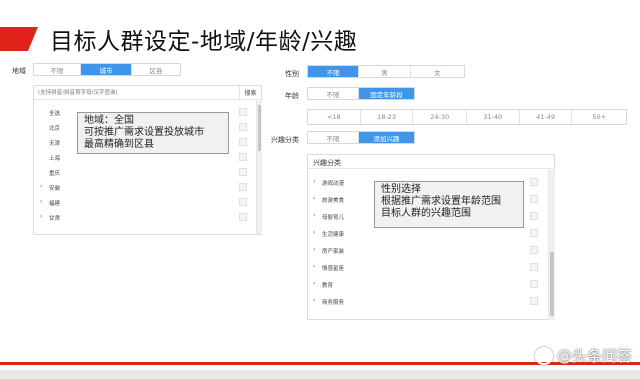 Image resolution: width=640 pixels, height=379 pixels. I want to click on interest-callout-note: 性别选择 根据推广需求设置年龄范围 目标人群的兴趣范围, so click(449, 204).